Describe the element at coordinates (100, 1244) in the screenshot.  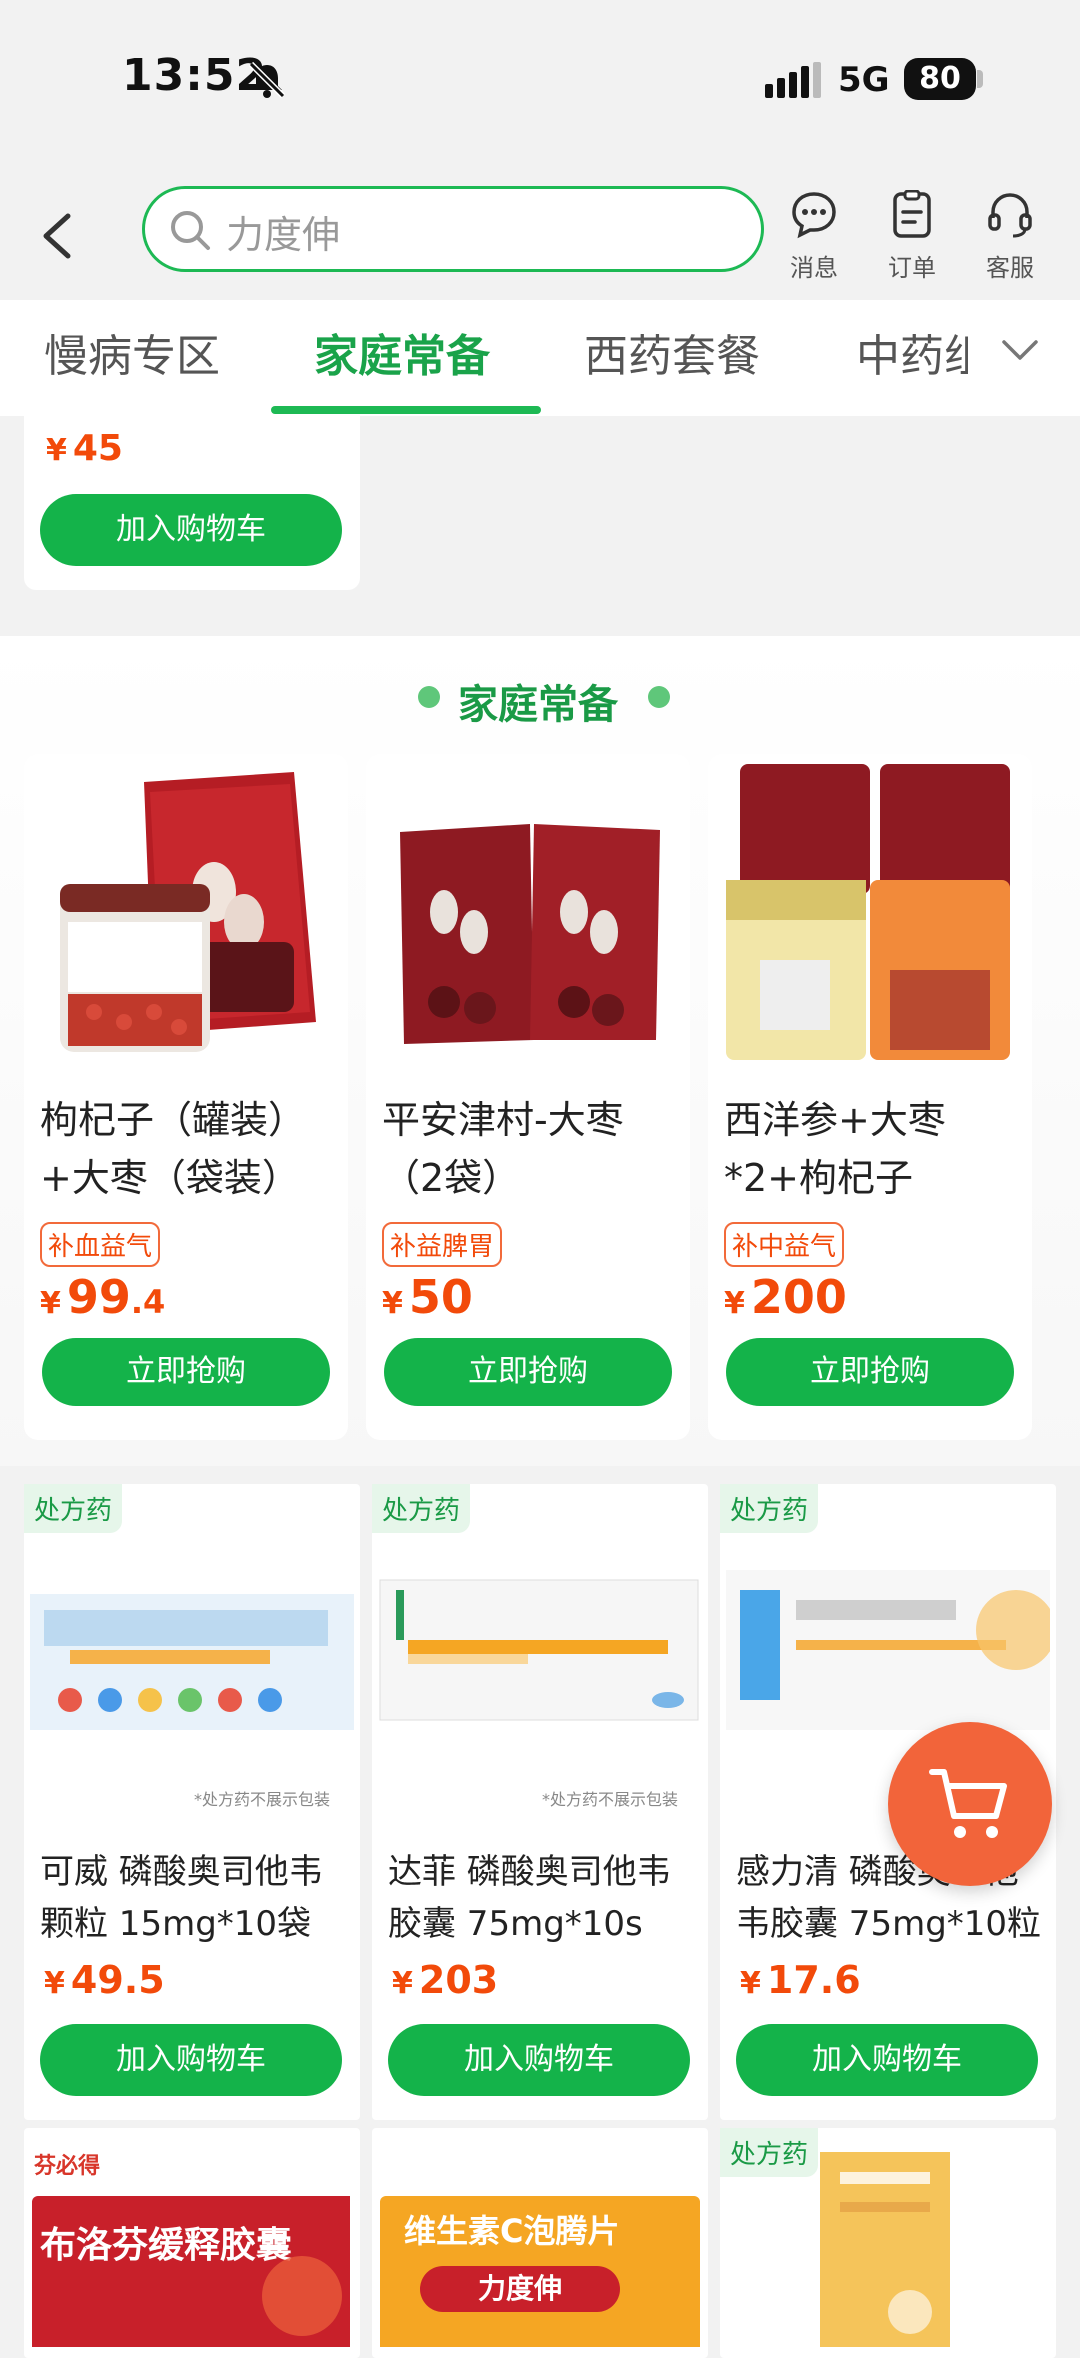
I see `benefit-tag: 补血益气` at that location.